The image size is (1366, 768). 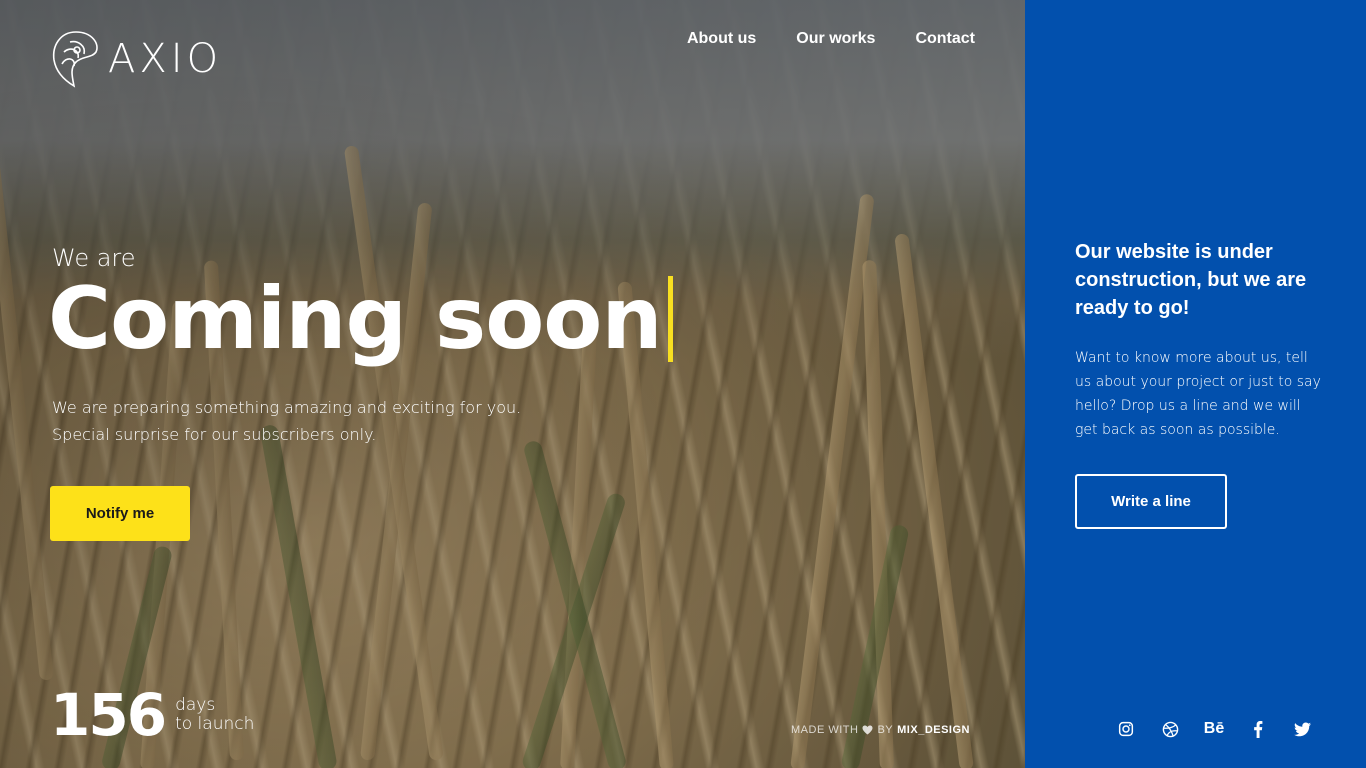 I want to click on write-a-line-button: Write a line, so click(x=1151, y=501).